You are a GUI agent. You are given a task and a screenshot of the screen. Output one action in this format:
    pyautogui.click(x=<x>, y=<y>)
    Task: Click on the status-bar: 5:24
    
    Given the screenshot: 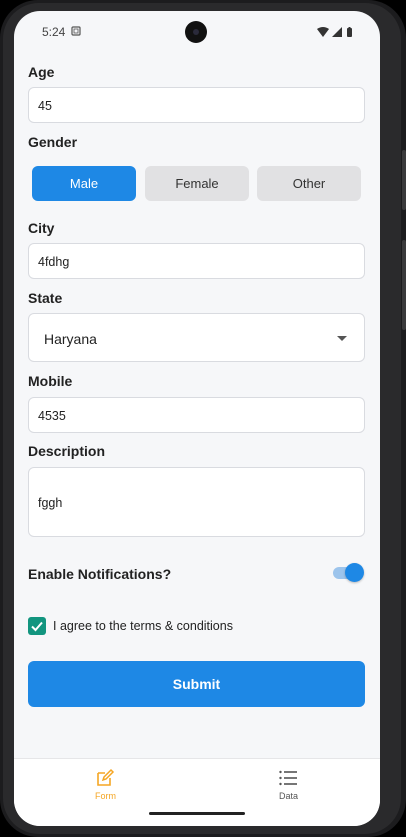 What is the action you would take?
    pyautogui.click(x=197, y=32)
    